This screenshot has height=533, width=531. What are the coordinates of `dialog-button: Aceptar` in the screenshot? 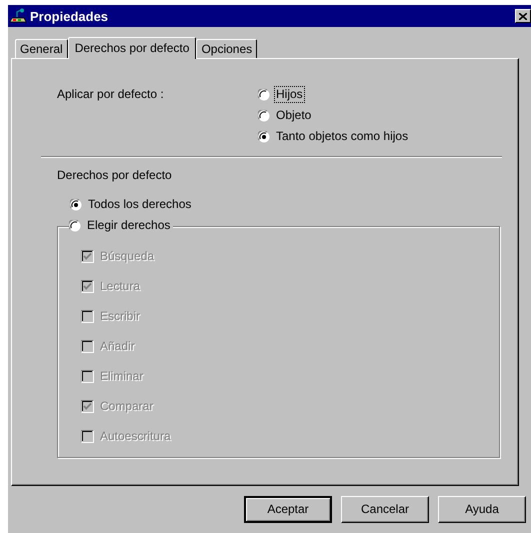 It's located at (288, 509).